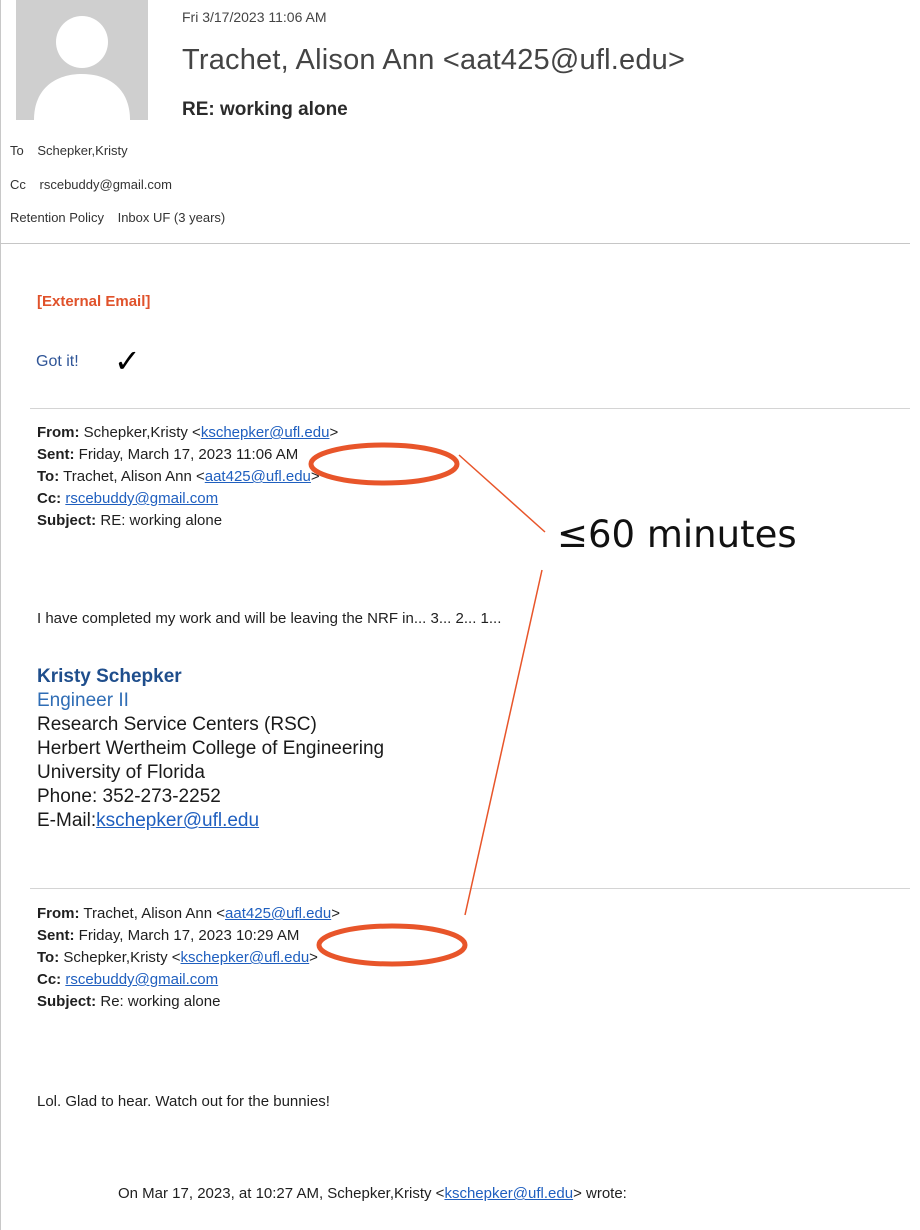 The height and width of the screenshot is (1230, 920). Describe the element at coordinates (168, 454) in the screenshot. I see `message1-sent: Sent: Friday, March 17, 2023 11:06 AM` at that location.